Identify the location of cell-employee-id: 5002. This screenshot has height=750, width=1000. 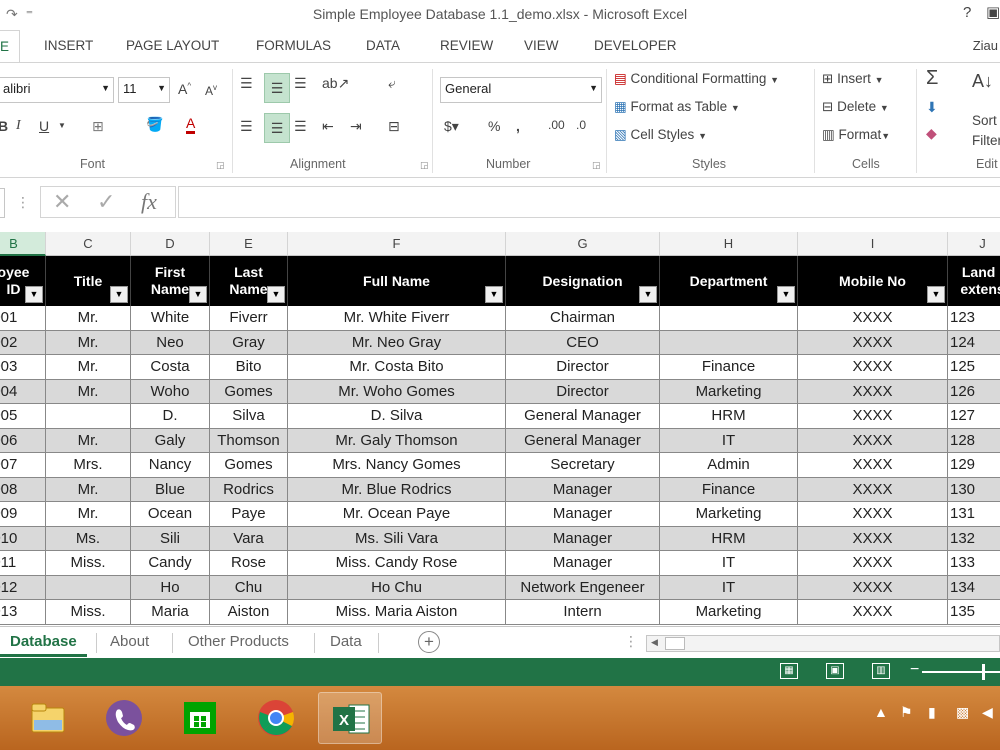
(23, 342).